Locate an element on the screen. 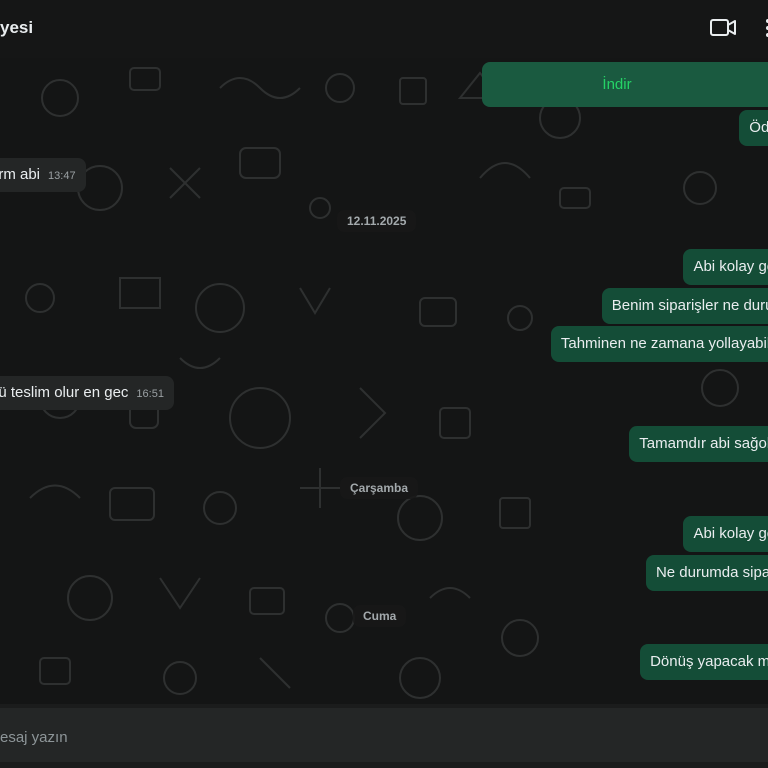 The height and width of the screenshot is (768, 768). incoming-message: erm abi 13:47 is located at coordinates (43, 175).